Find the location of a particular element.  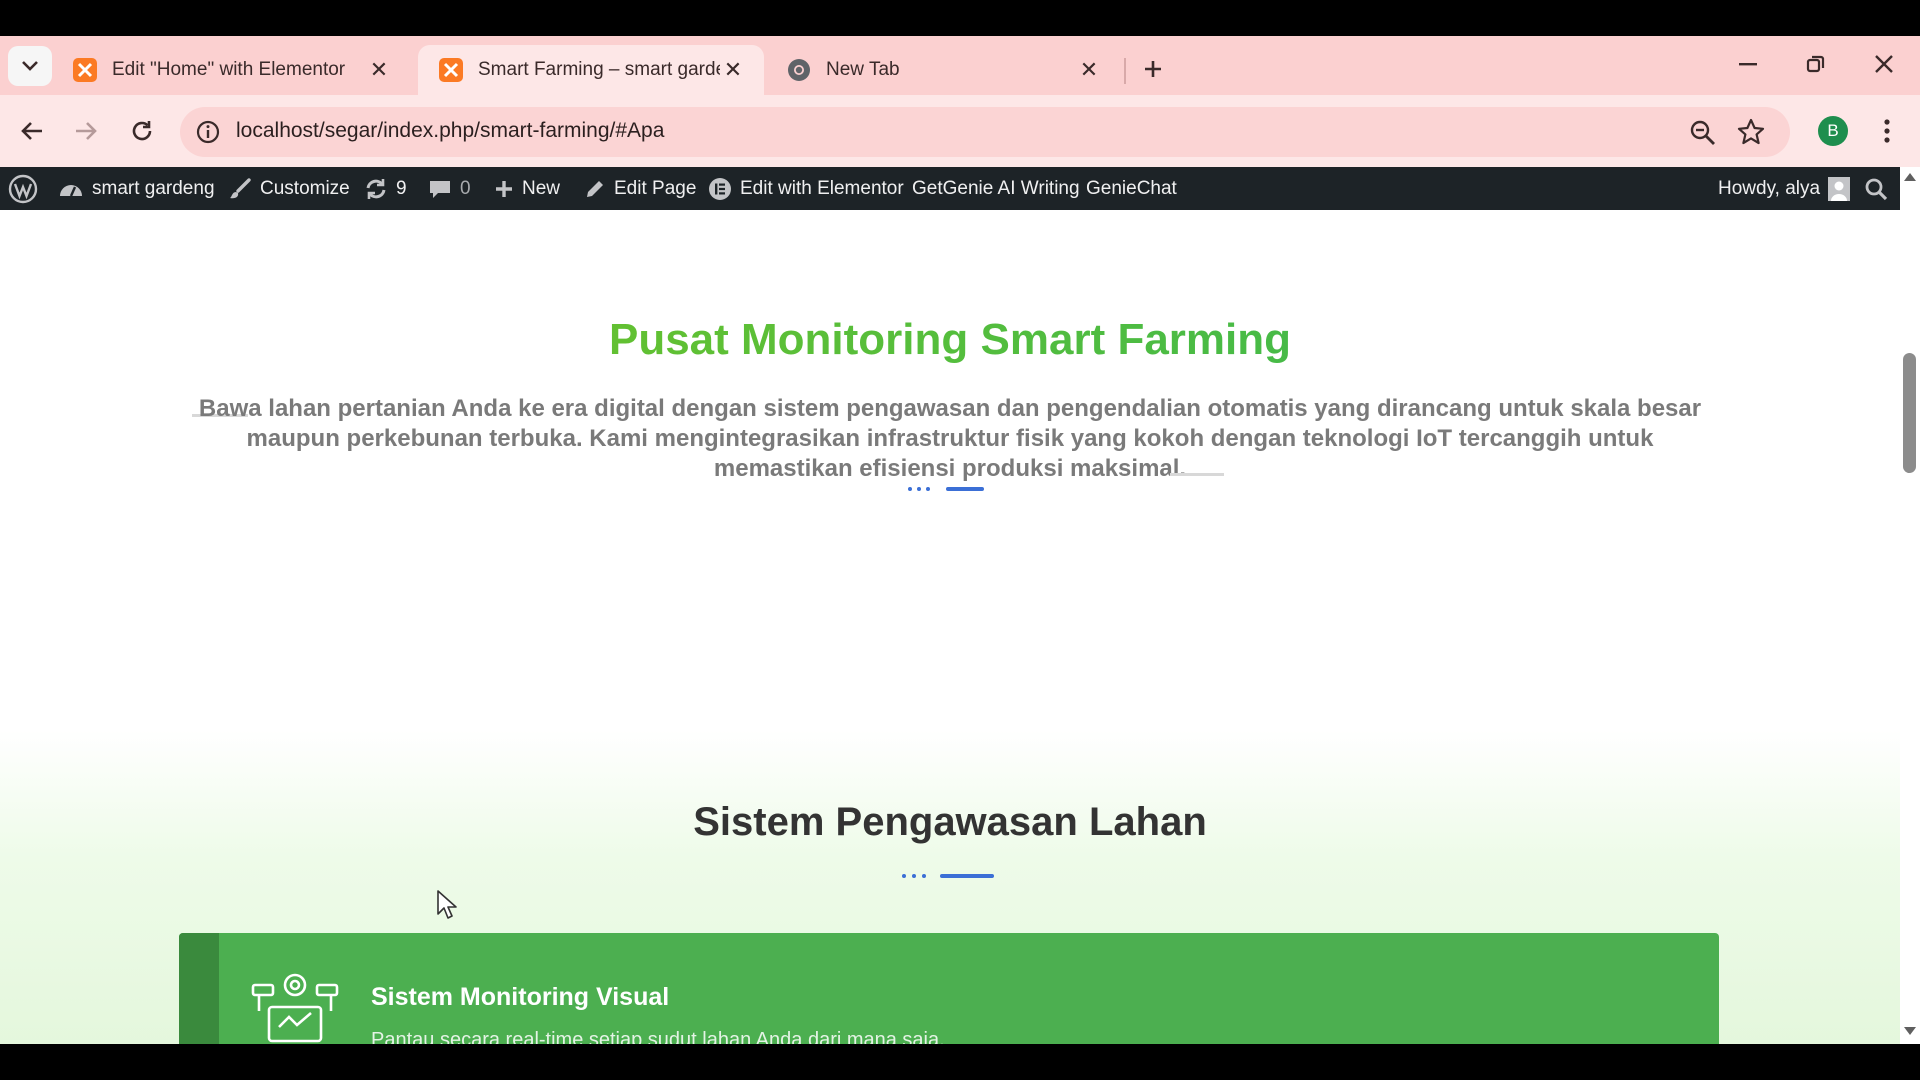

tab-separator is located at coordinates (1125, 71).